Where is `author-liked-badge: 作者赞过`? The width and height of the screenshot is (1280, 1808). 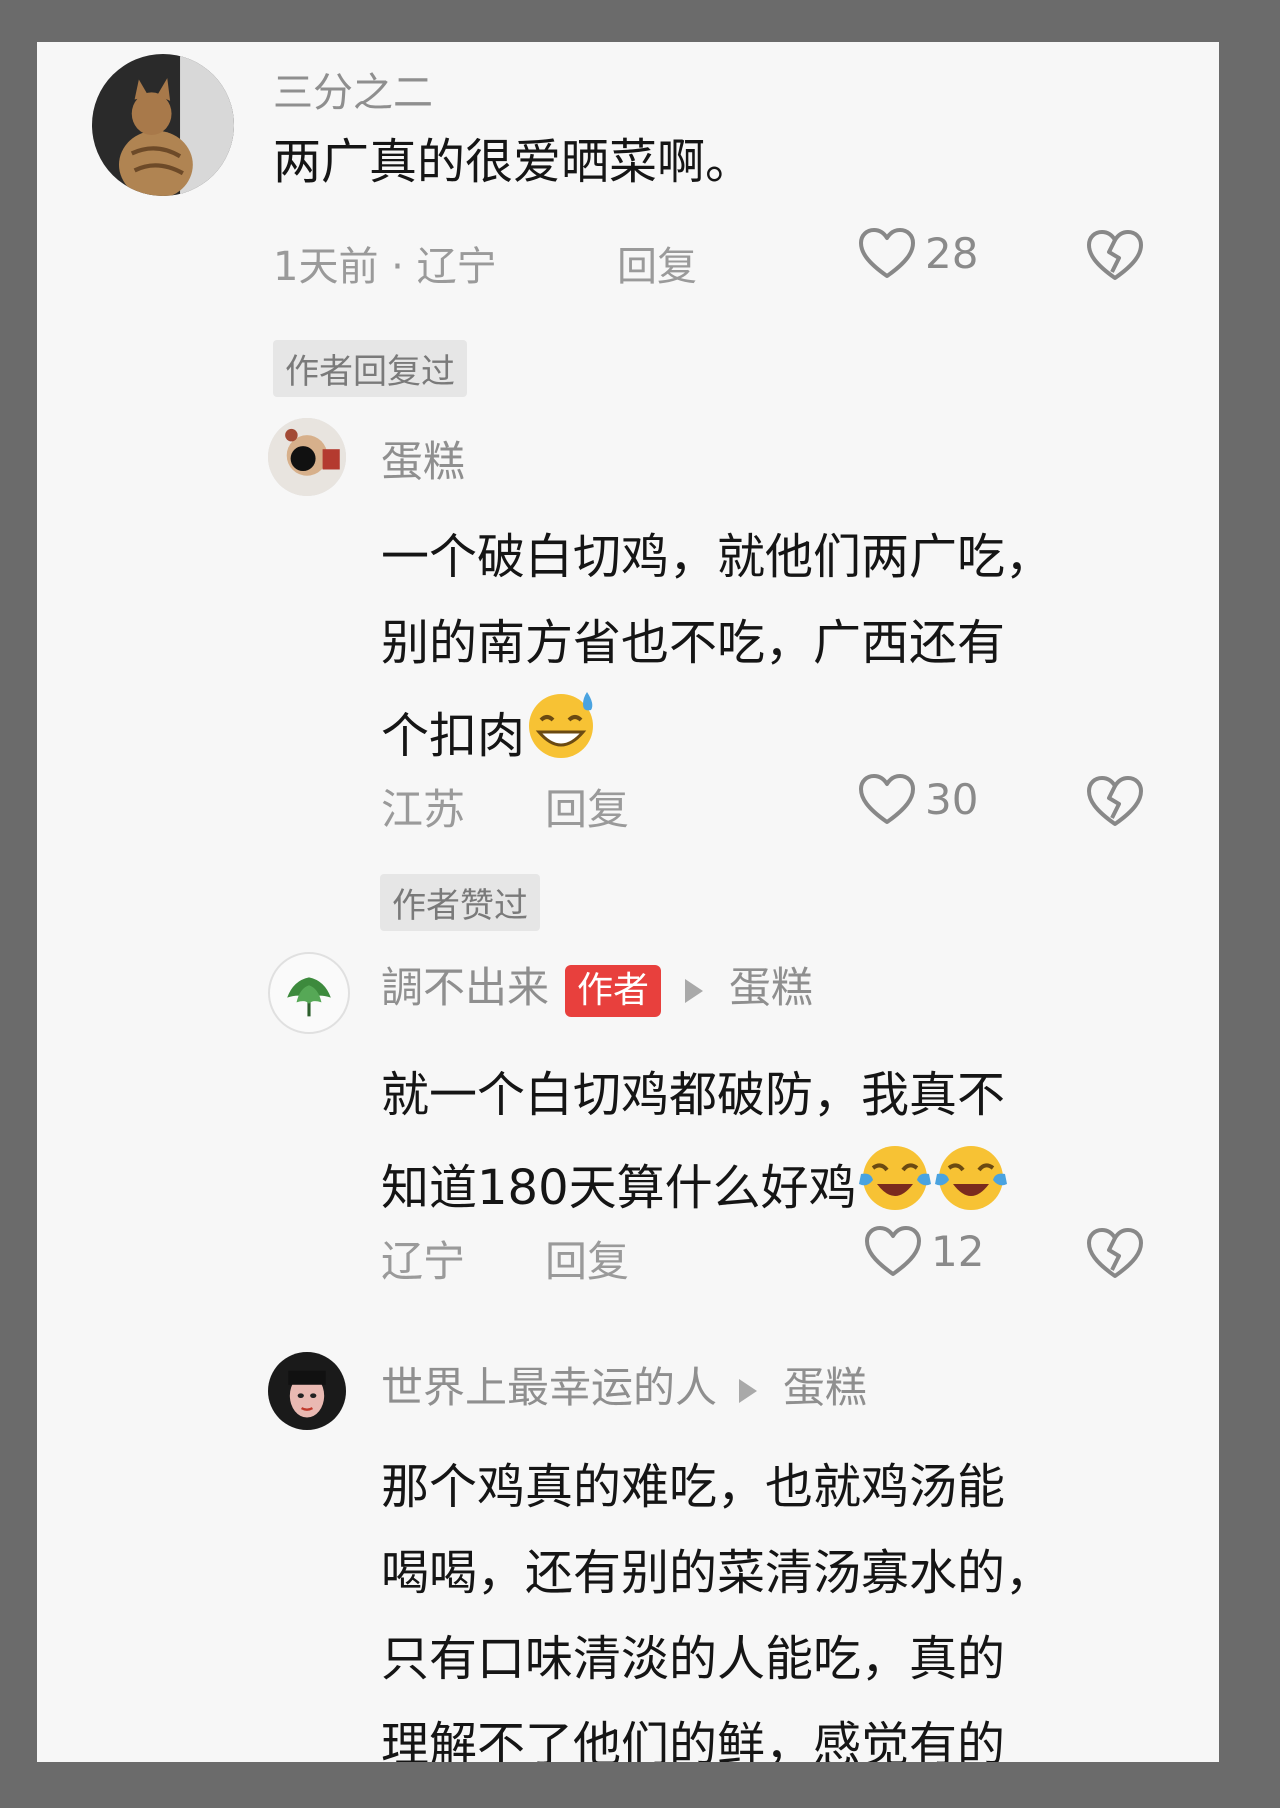 author-liked-badge: 作者赞过 is located at coordinates (460, 902).